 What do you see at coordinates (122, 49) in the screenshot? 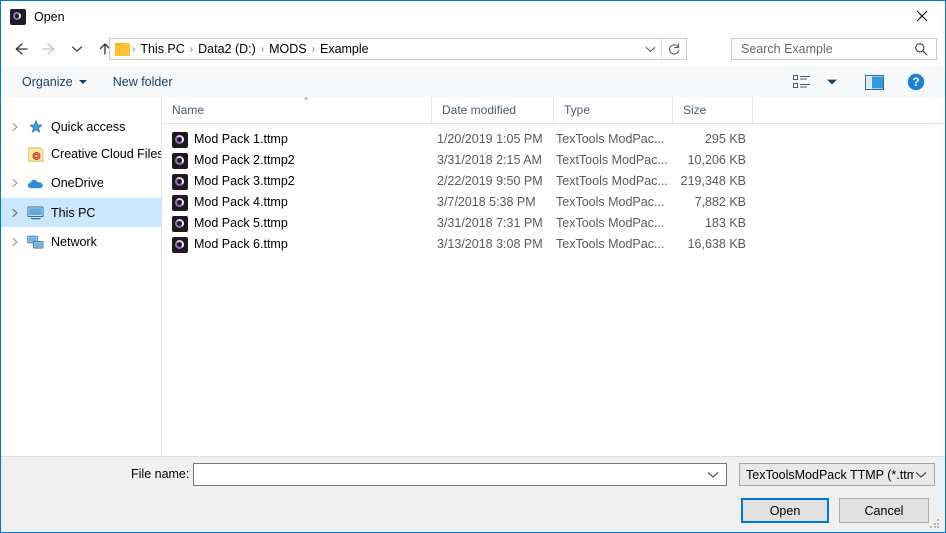
I see `folder-icon` at bounding box center [122, 49].